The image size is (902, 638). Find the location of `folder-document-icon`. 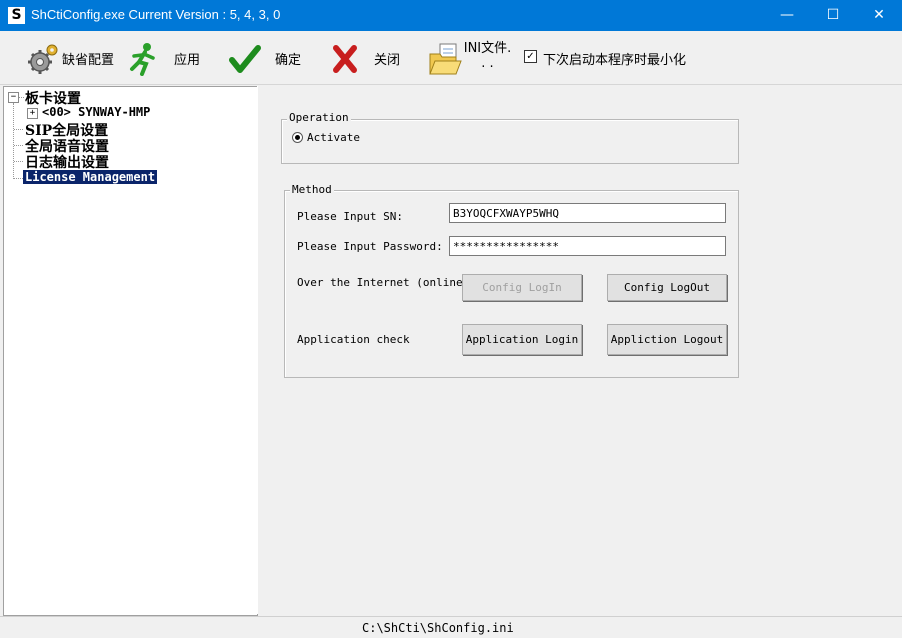

folder-document-icon is located at coordinates (445, 59).